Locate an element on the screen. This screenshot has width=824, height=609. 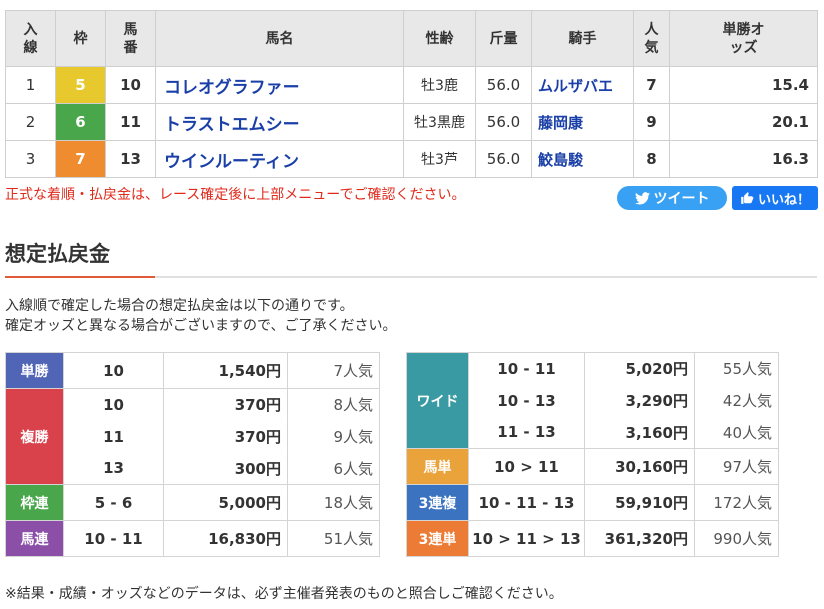
payout-amount: 30,160円 is located at coordinates (639, 466).